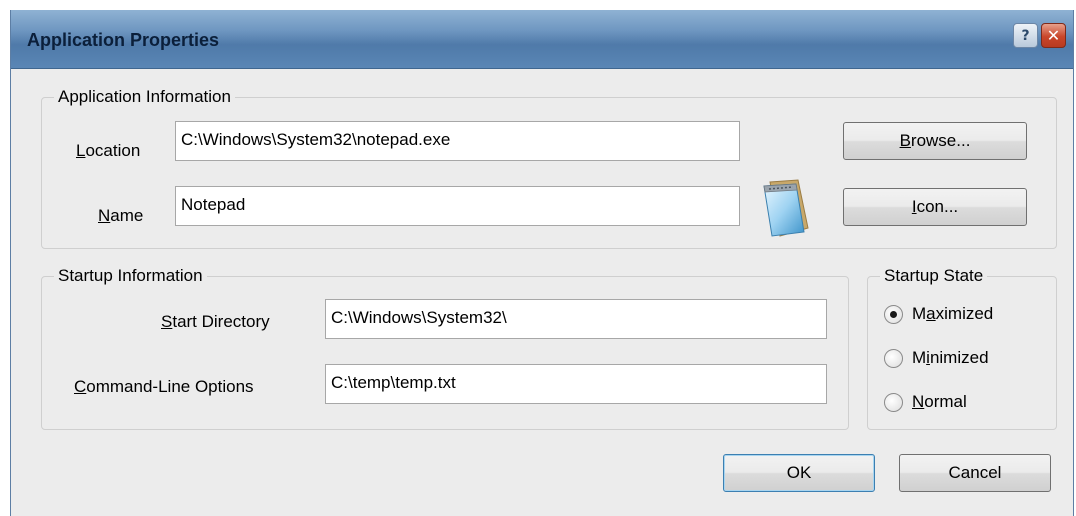 Image resolution: width=1076 pixels, height=516 pixels. I want to click on radio-normal: Normal, so click(925, 402).